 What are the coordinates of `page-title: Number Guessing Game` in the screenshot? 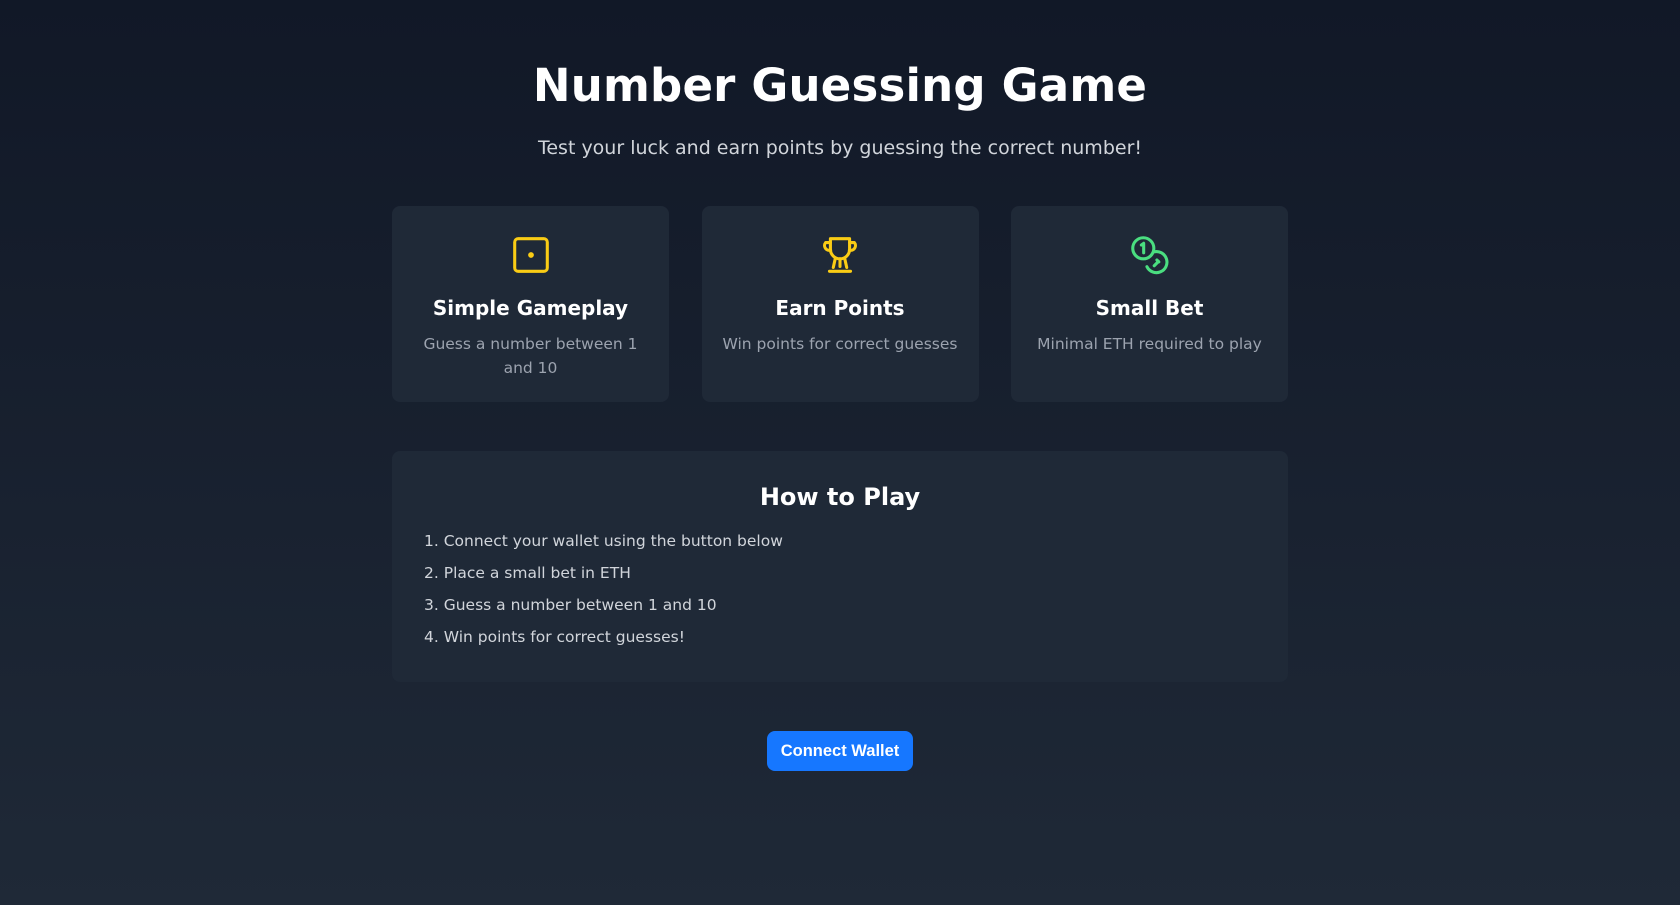 It's located at (840, 85).